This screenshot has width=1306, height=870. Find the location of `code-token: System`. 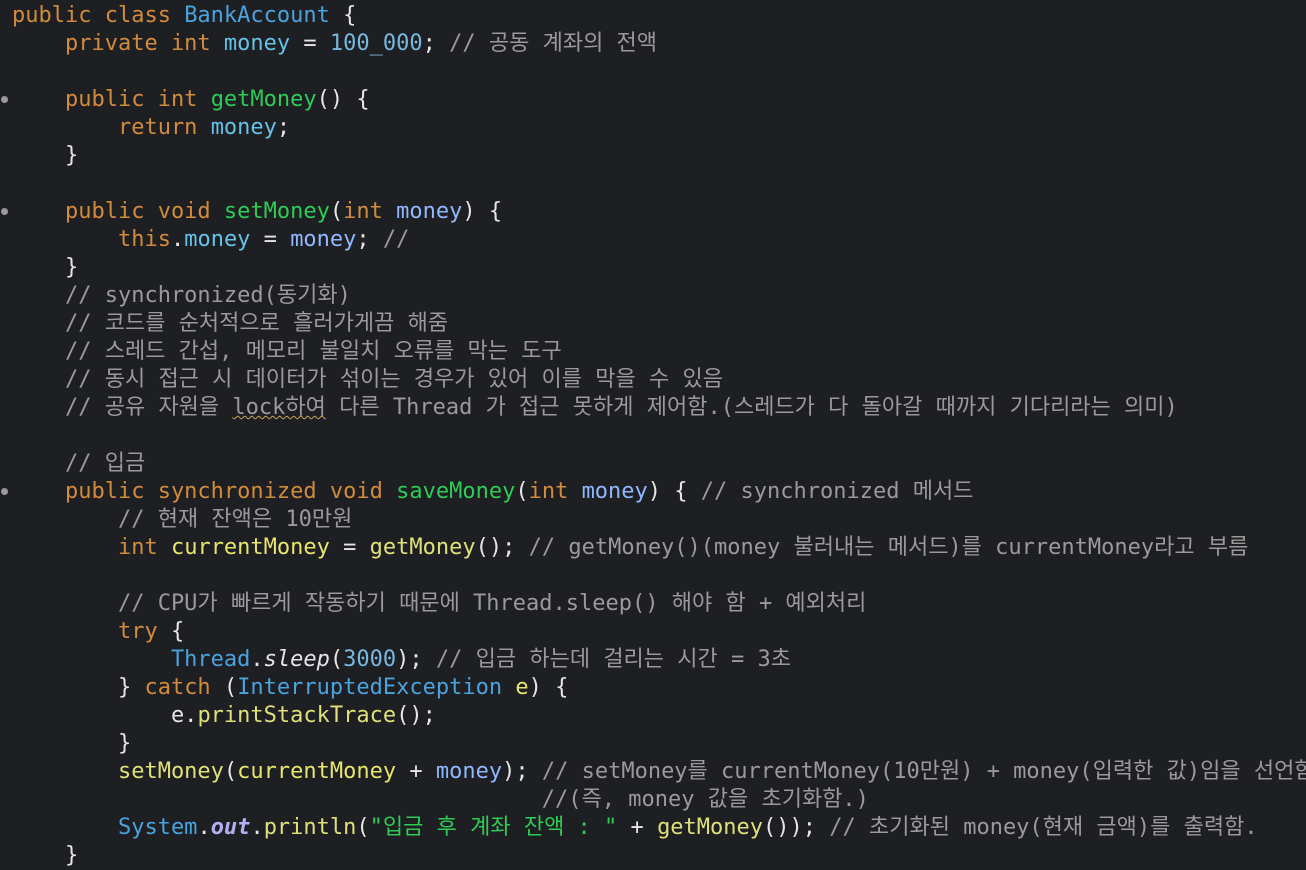

code-token: System is located at coordinates (105, 827).